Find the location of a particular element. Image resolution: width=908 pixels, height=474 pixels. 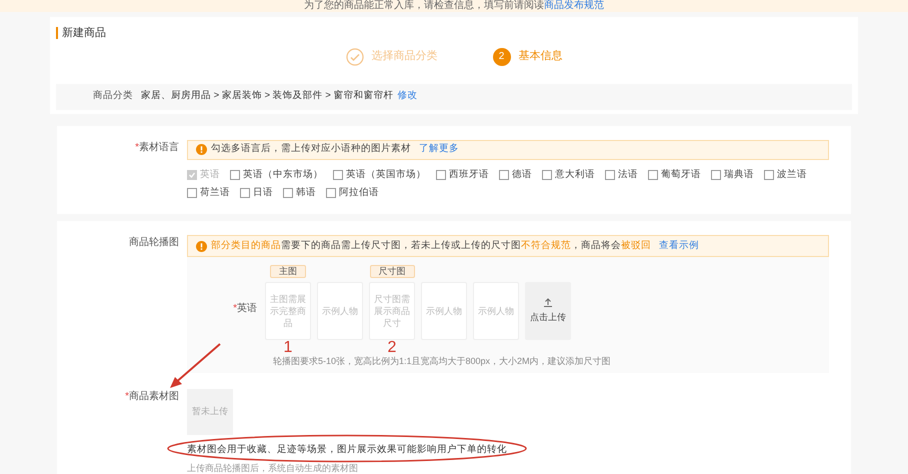

category-label: 商品分类 is located at coordinates (113, 96).